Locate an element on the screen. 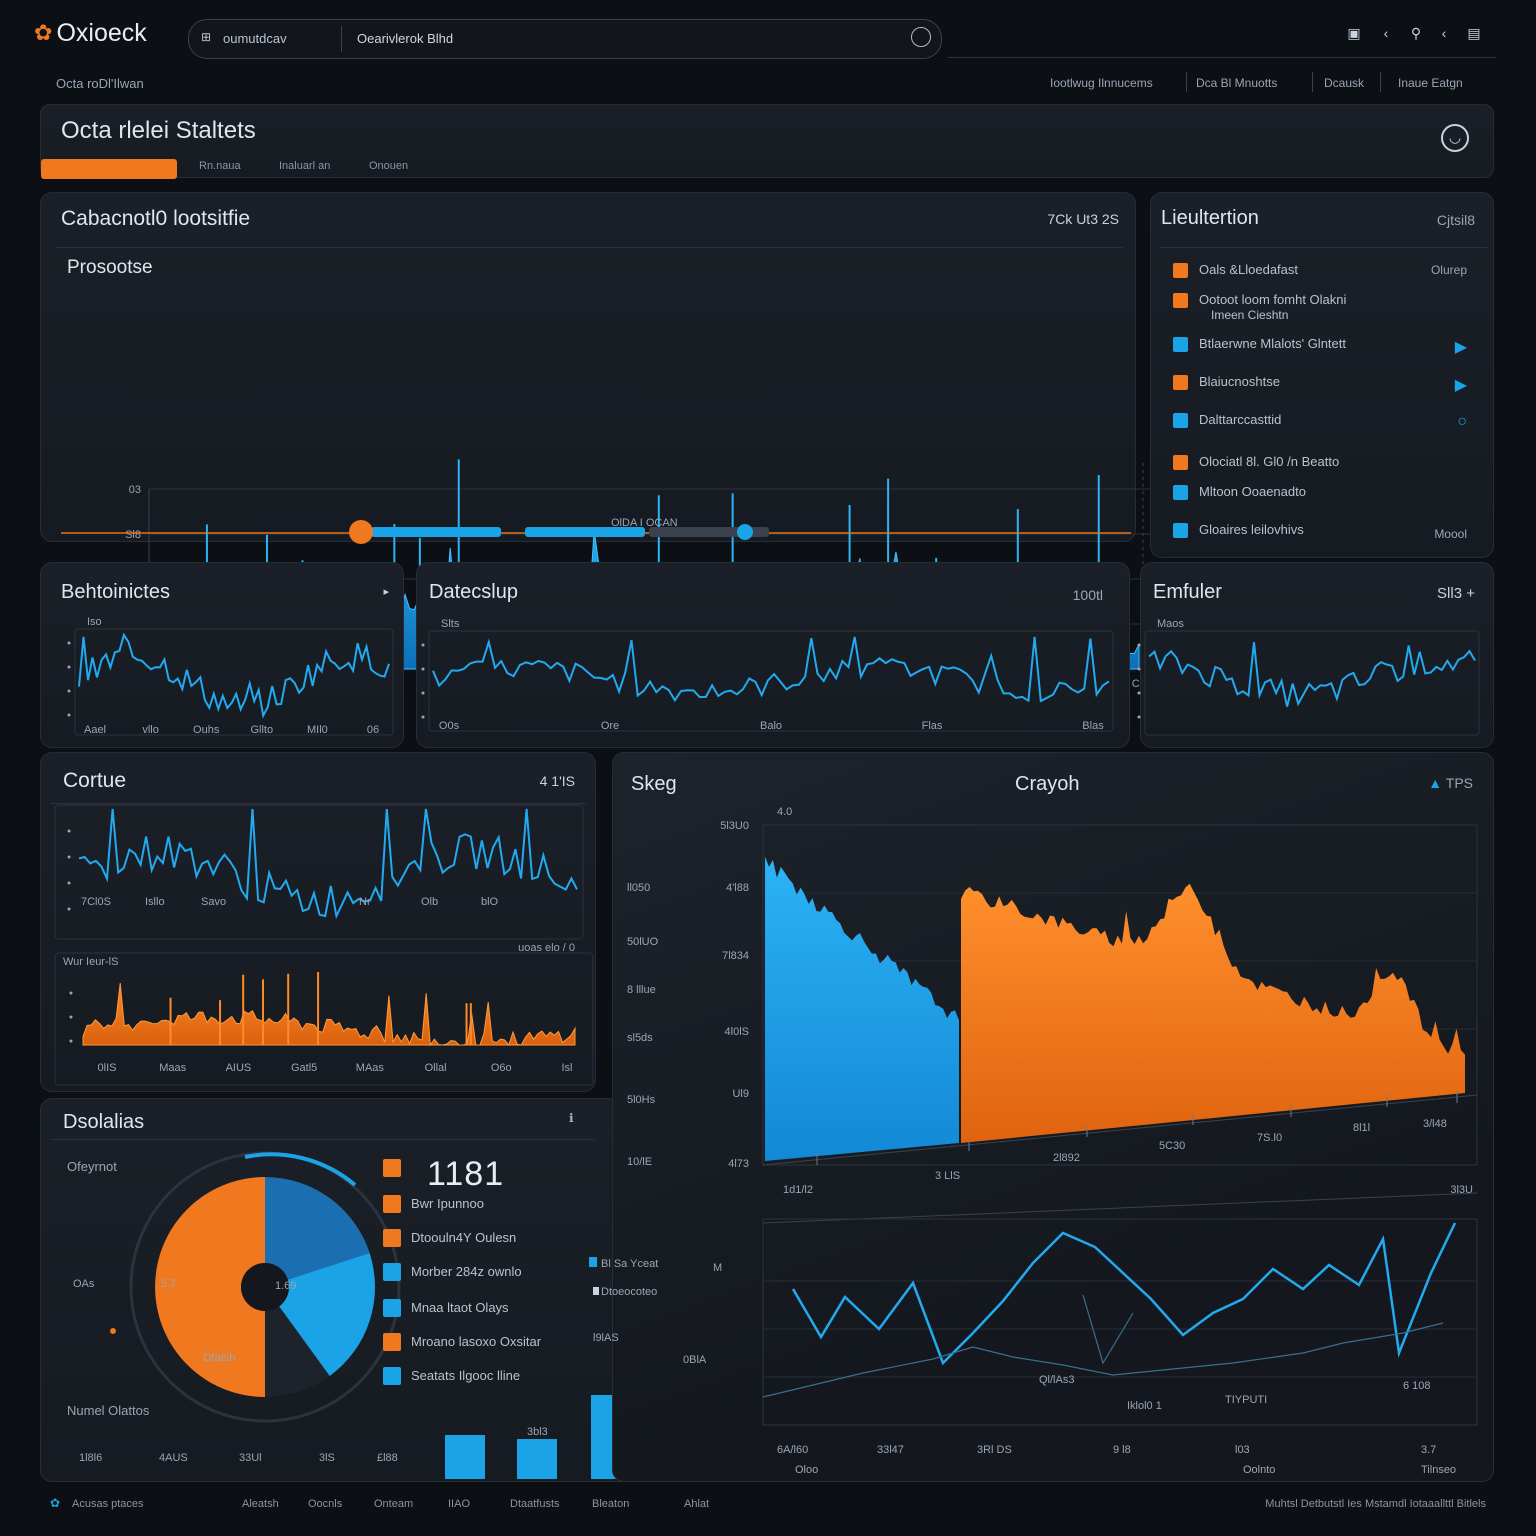  left-value: l9lAS is located at coordinates (606, 1338).